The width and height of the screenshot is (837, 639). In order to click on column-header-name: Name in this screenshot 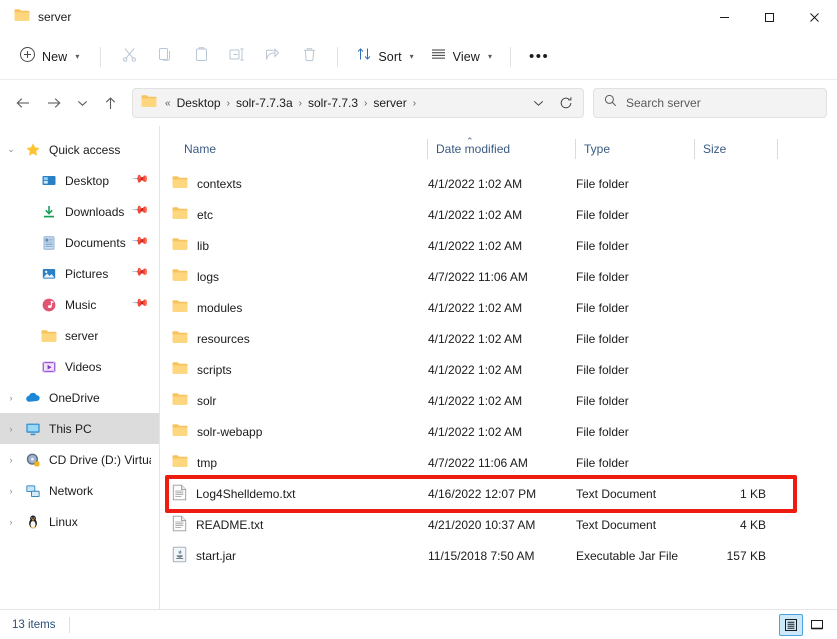, I will do `click(306, 149)`.